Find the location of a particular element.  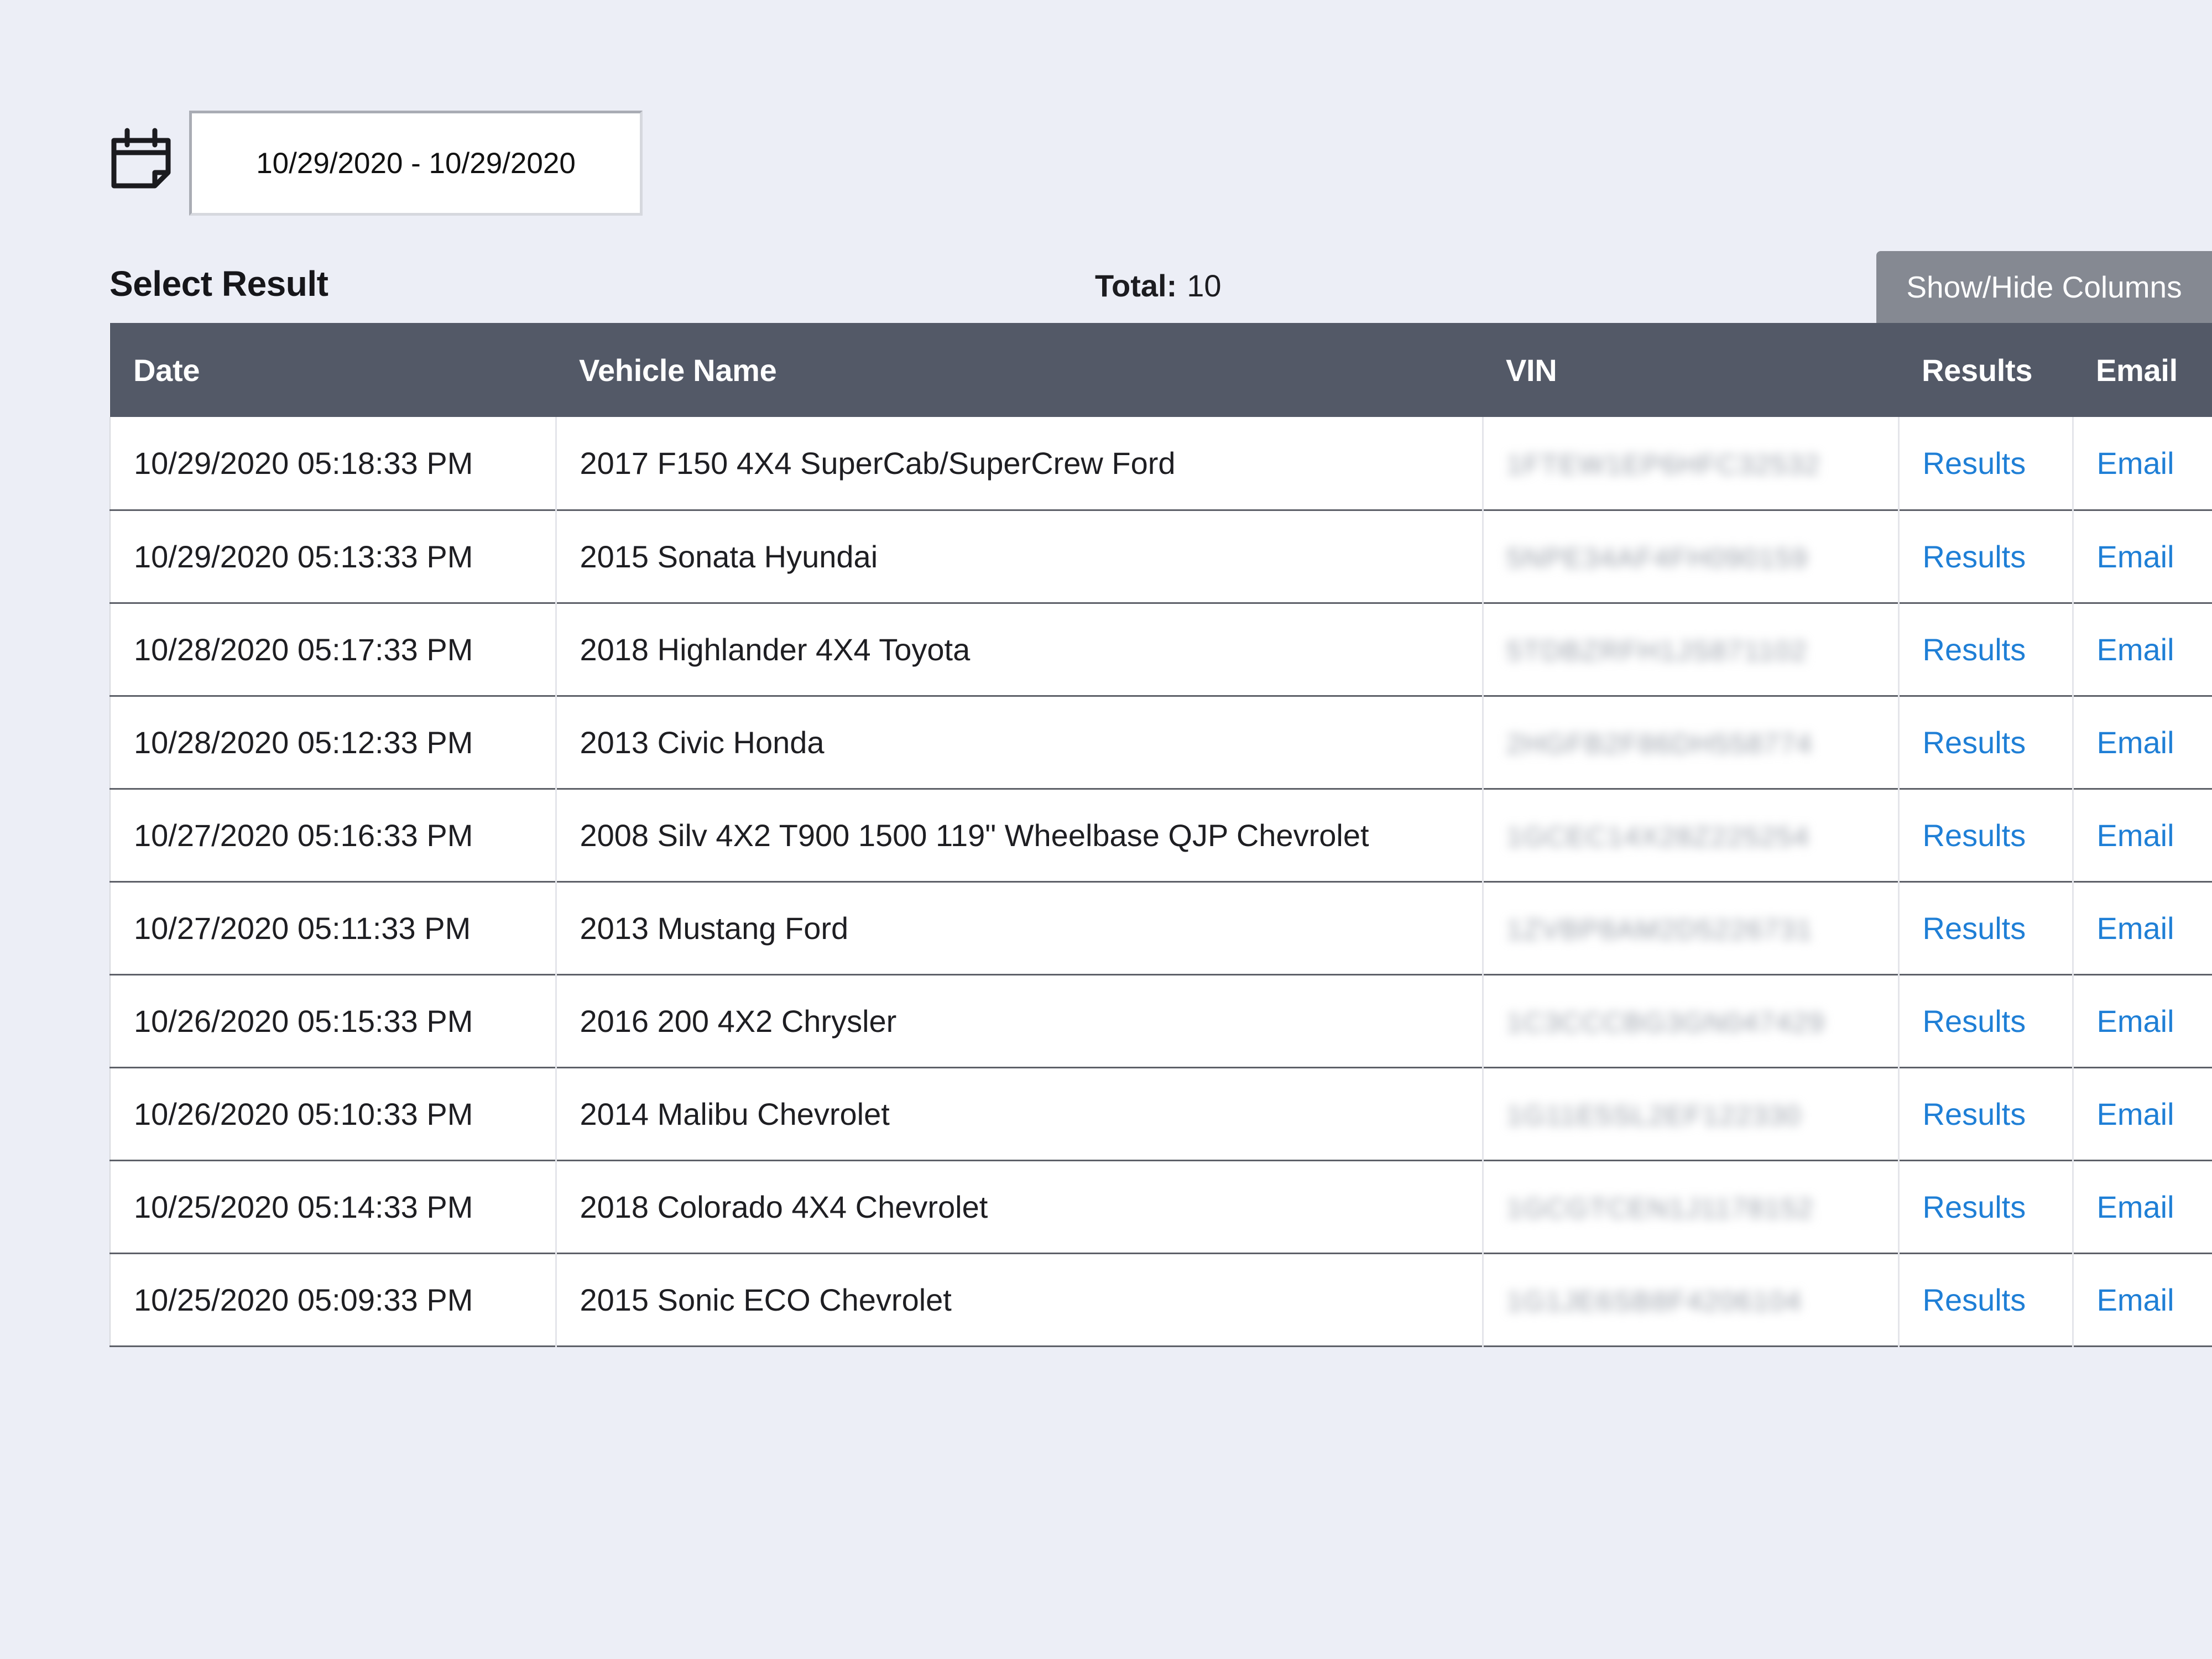

vin-cell: 1FTEW1EP6HFC32532 is located at coordinates (1690, 464).